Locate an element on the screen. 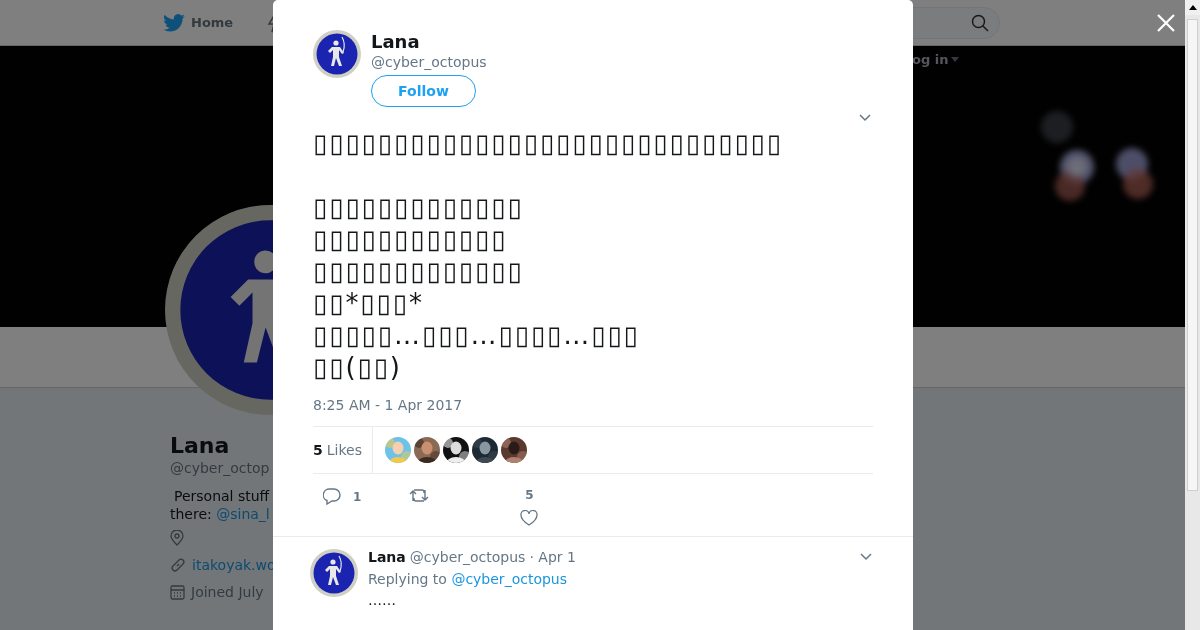 This screenshot has width=1200, height=630. author-handle: @cyber_octopus is located at coordinates (429, 62).